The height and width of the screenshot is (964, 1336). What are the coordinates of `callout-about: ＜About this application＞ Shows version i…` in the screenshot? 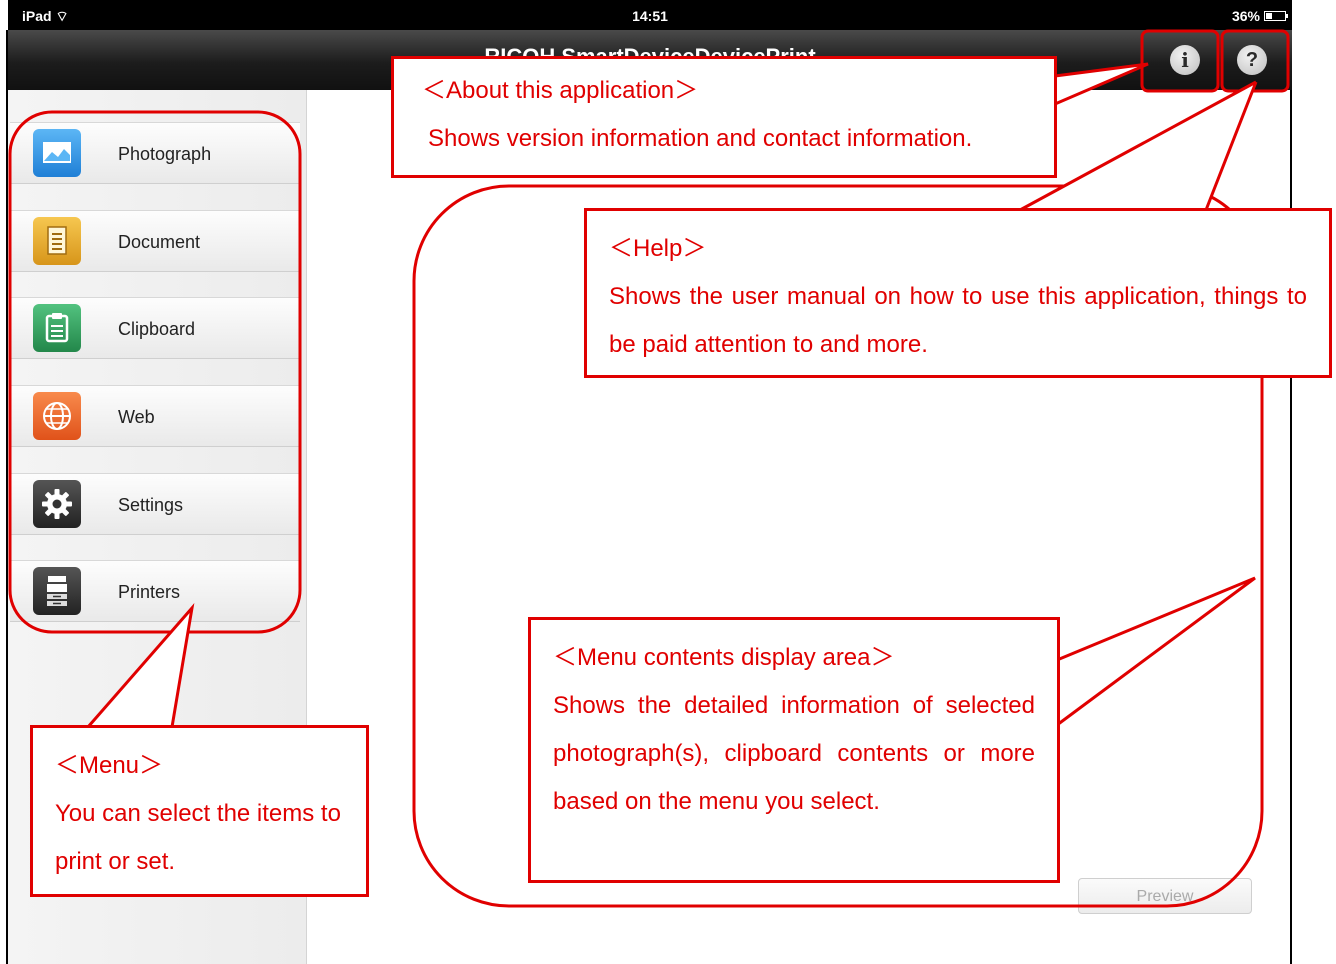 It's located at (724, 117).